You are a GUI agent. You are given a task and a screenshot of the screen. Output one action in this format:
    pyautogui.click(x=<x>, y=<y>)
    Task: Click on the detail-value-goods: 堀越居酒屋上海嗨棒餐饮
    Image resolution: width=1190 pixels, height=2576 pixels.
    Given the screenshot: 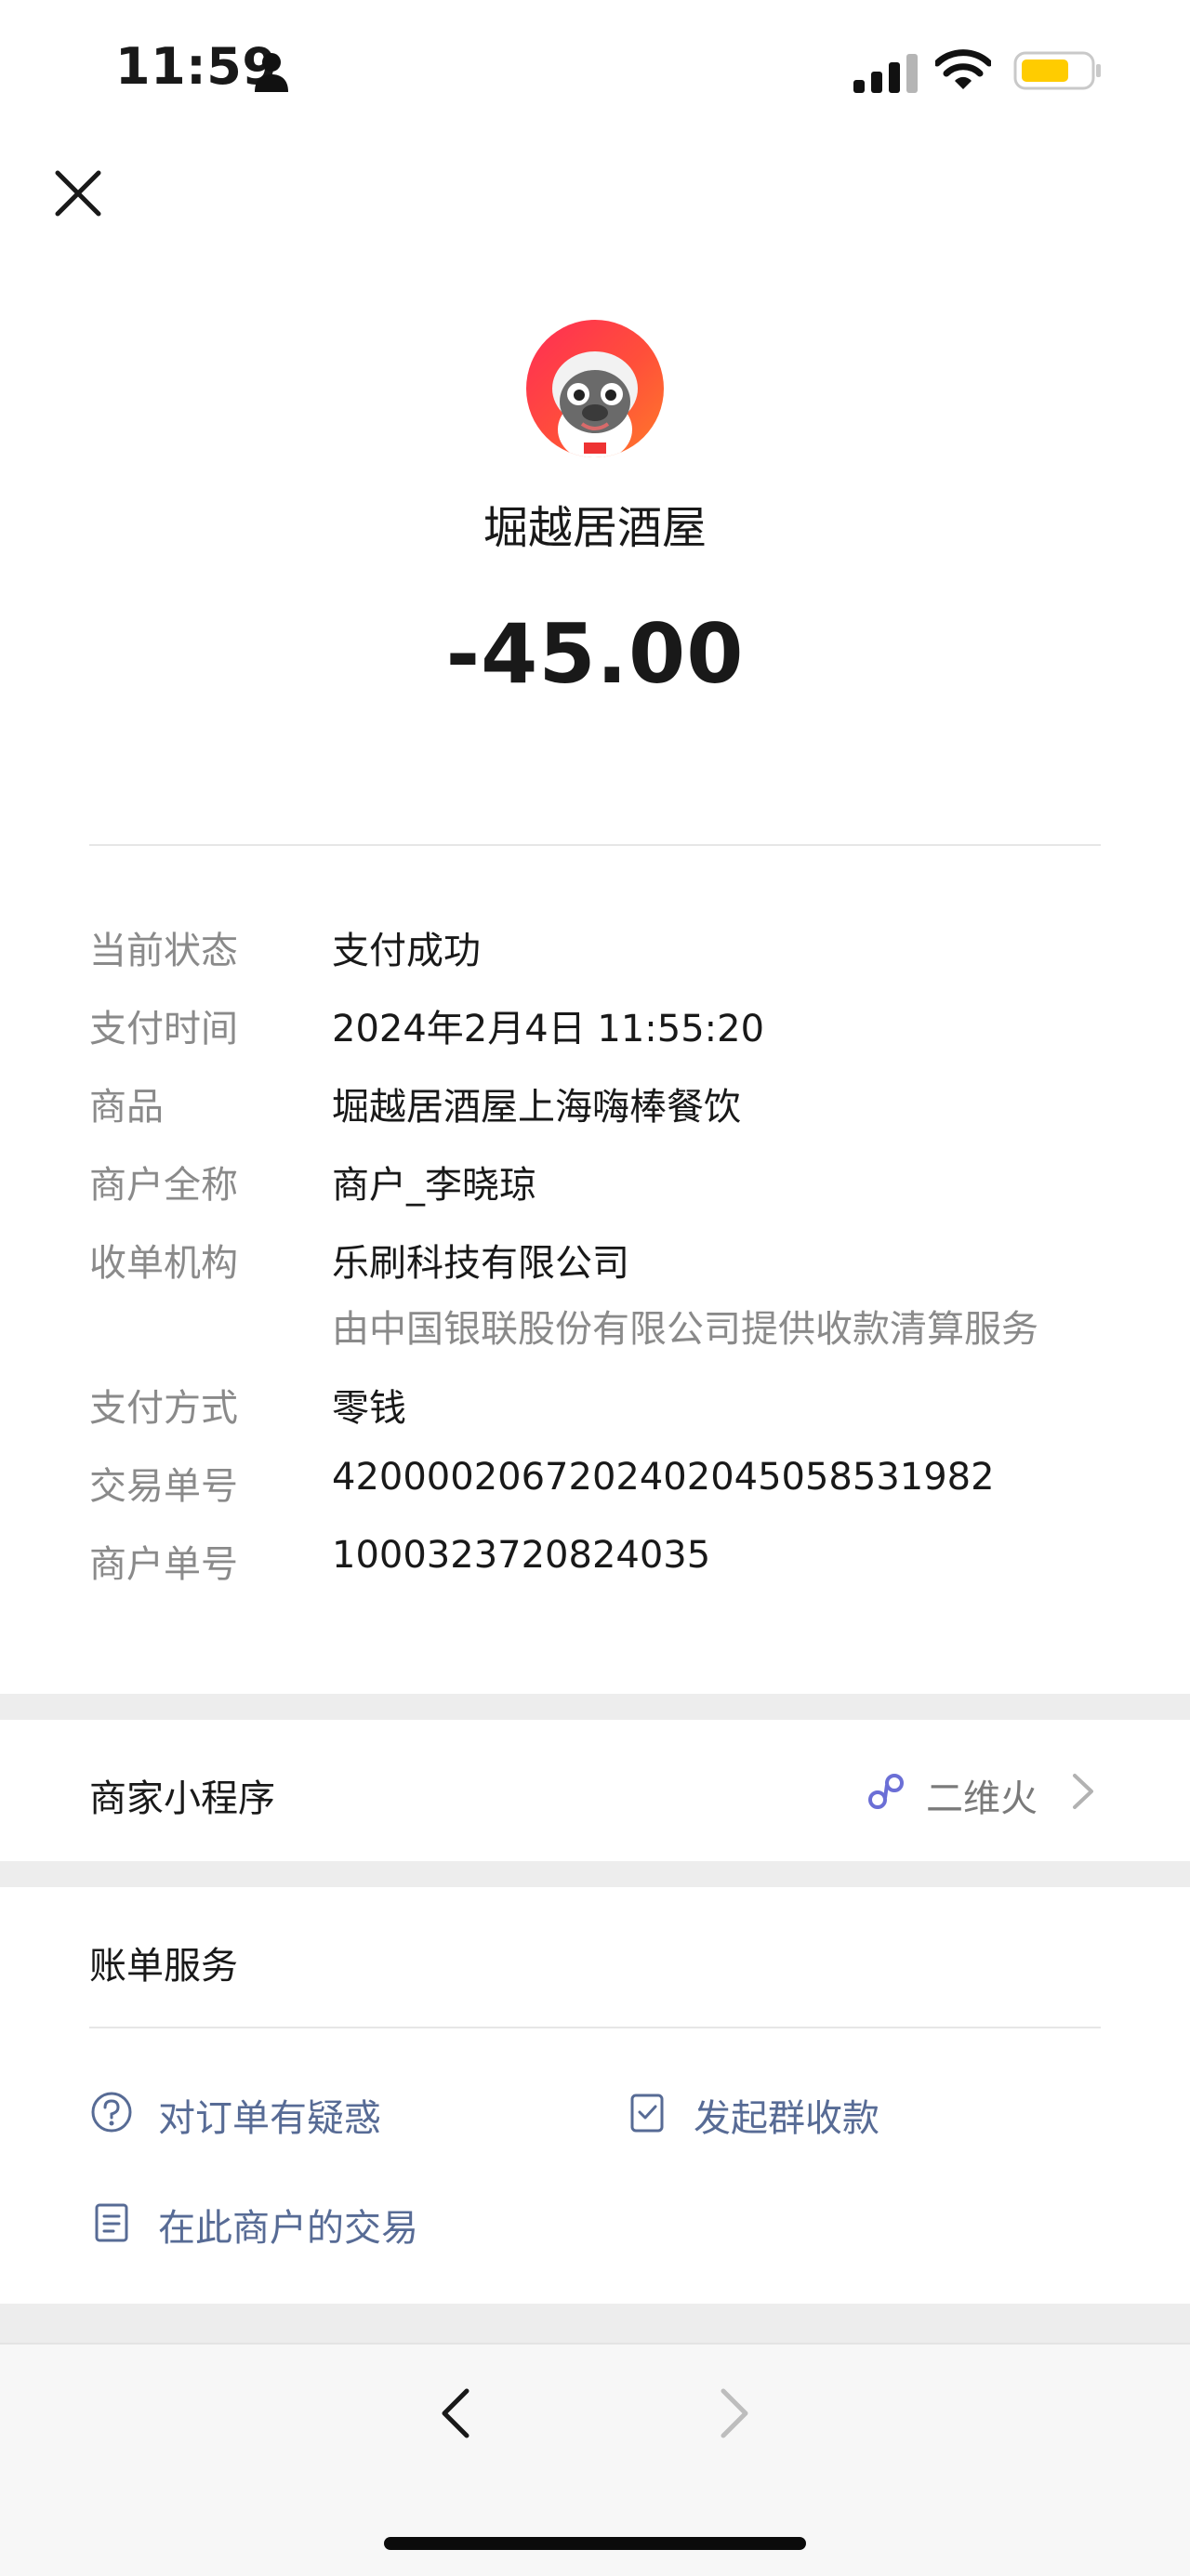 What is the action you would take?
    pyautogui.click(x=536, y=1107)
    